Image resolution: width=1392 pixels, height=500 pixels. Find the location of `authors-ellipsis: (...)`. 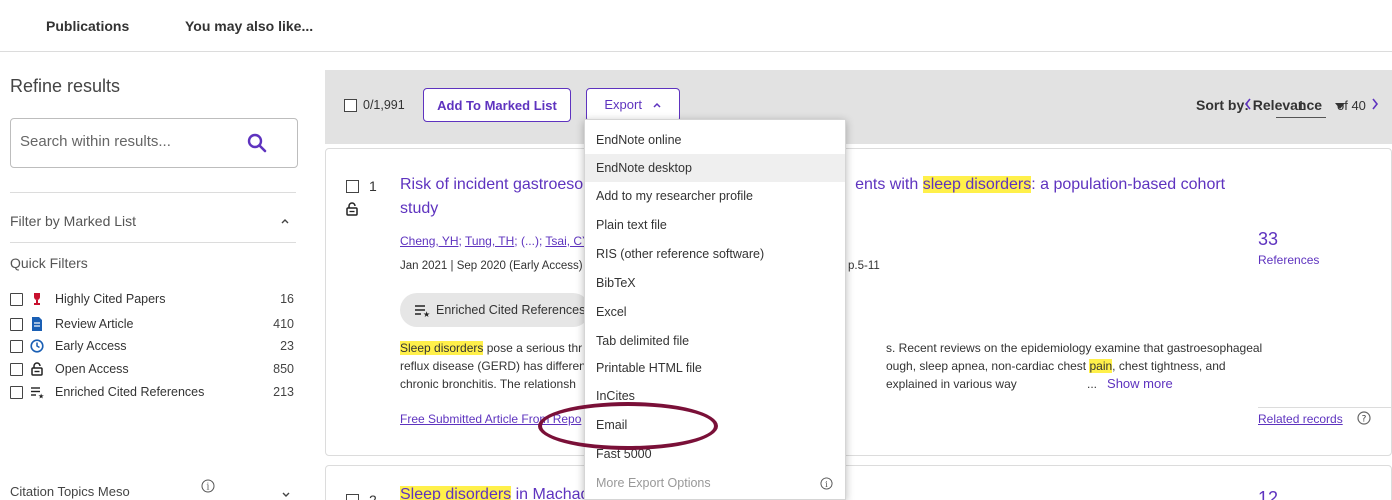

authors-ellipsis: (...) is located at coordinates (530, 241).